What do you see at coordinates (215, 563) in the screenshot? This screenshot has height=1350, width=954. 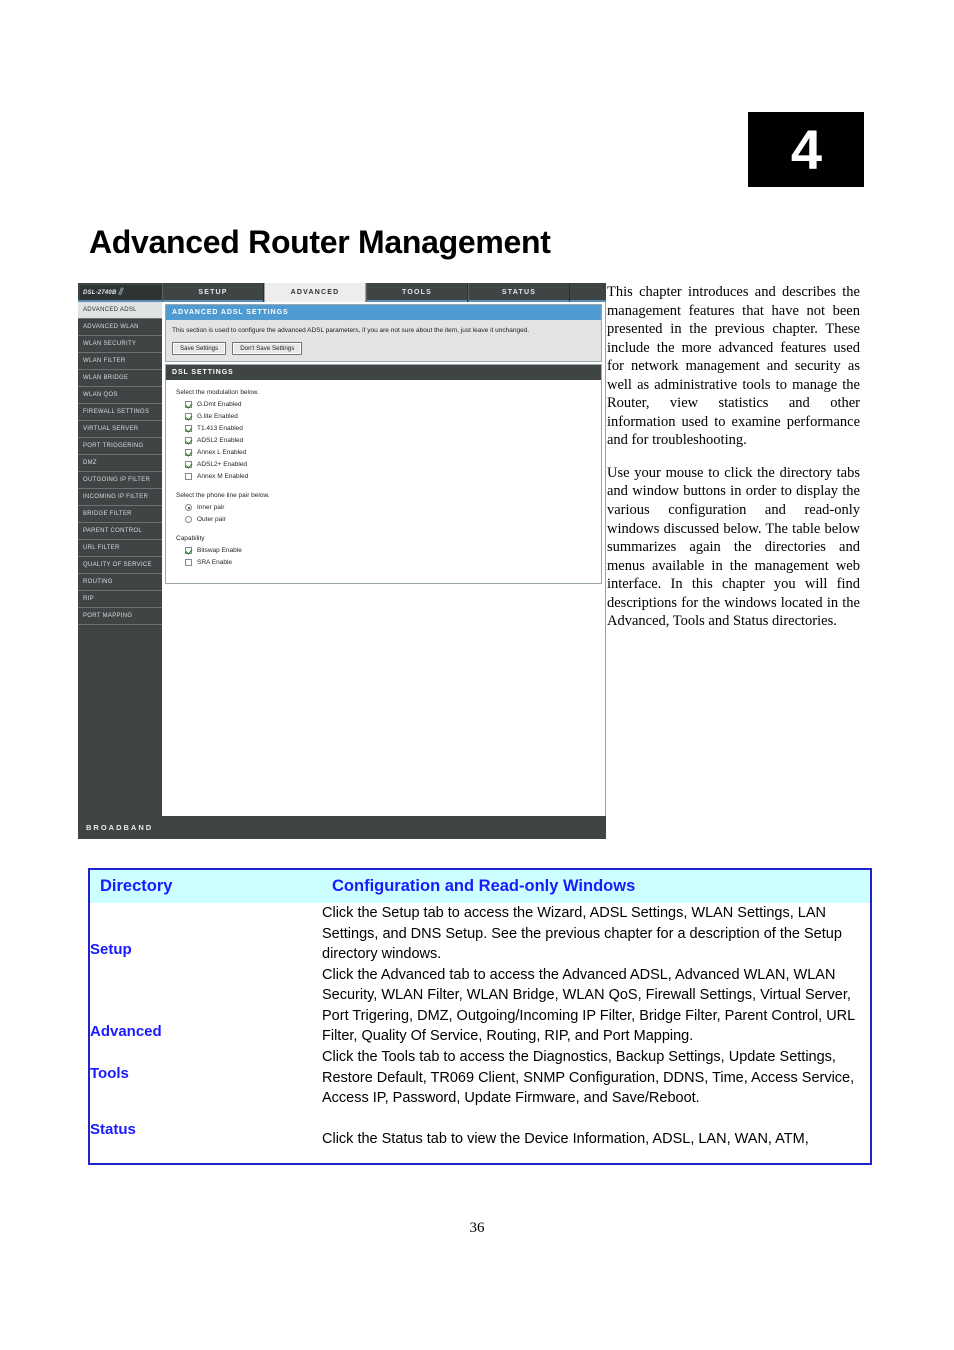 I see `option-label: SRA Enable` at bounding box center [215, 563].